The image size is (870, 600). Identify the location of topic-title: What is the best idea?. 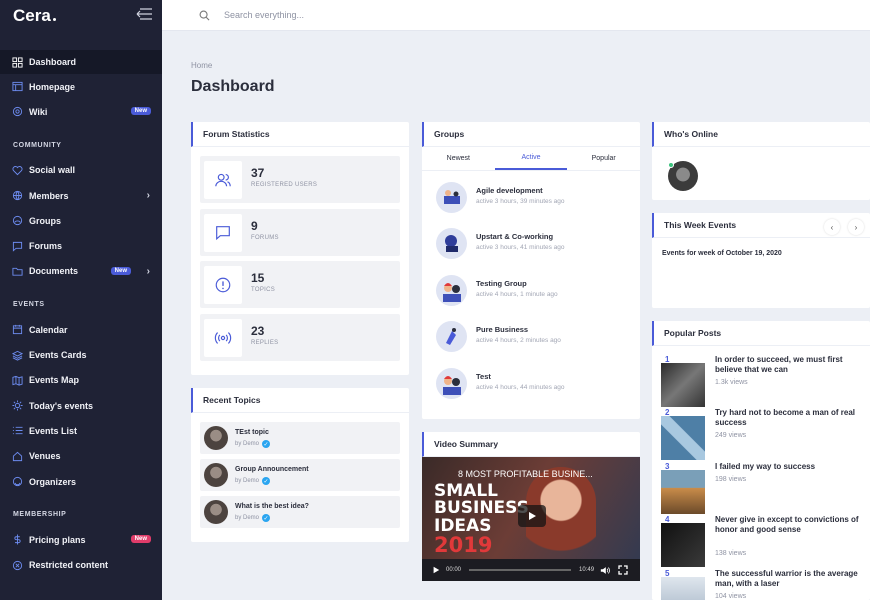
(272, 506).